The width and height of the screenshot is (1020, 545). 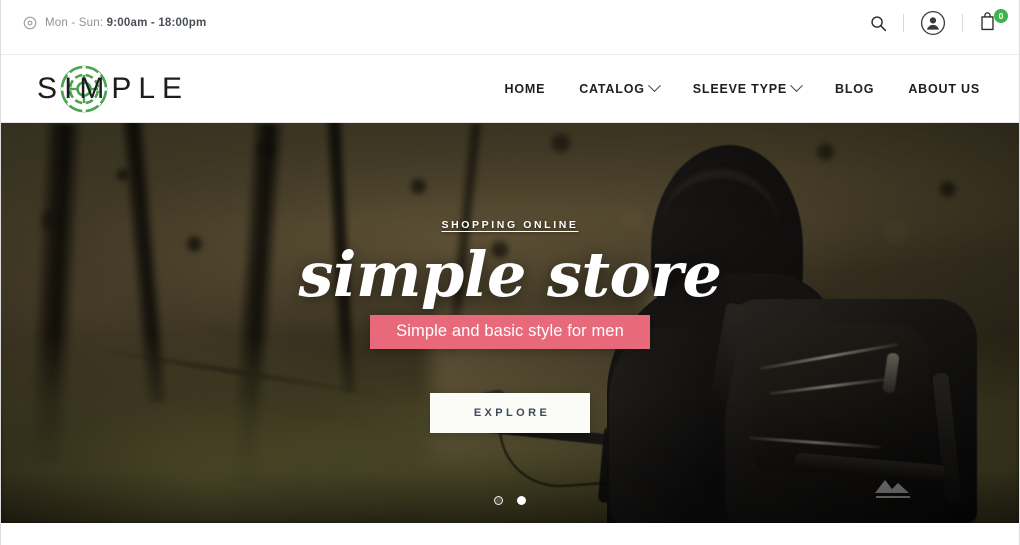 What do you see at coordinates (510, 413) in the screenshot?
I see `explore-button: EXPLORE` at bounding box center [510, 413].